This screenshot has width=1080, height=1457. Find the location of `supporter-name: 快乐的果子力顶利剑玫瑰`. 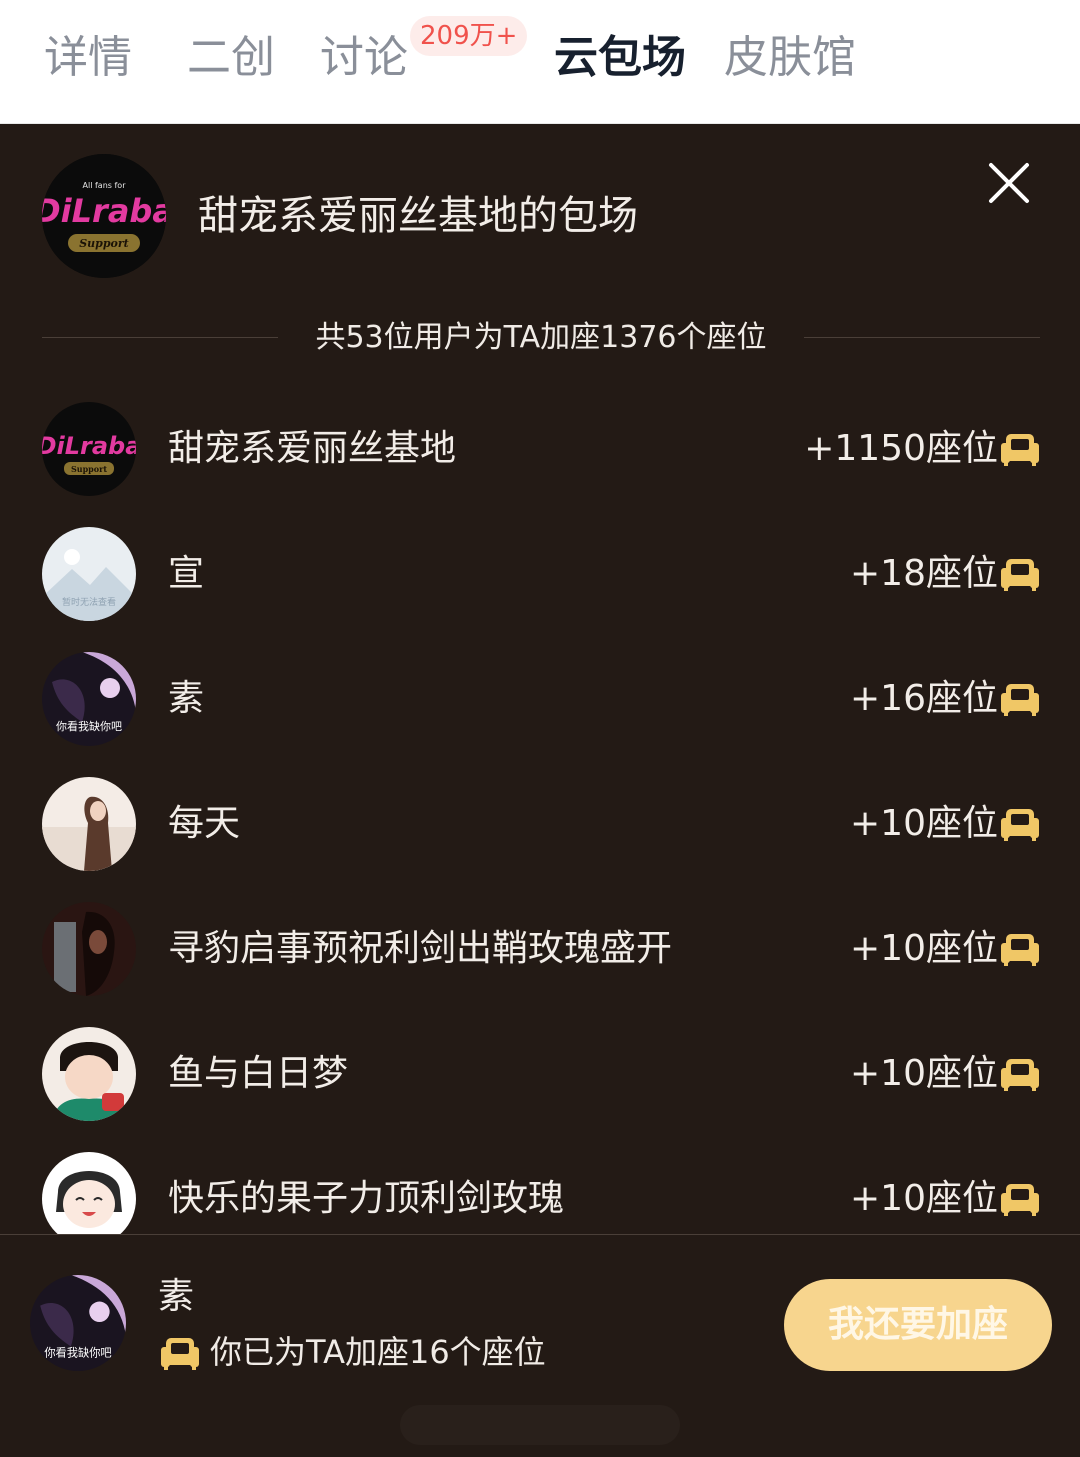

supporter-name: 快乐的果子力顶利剑玫瑰 is located at coordinates (366, 1198).